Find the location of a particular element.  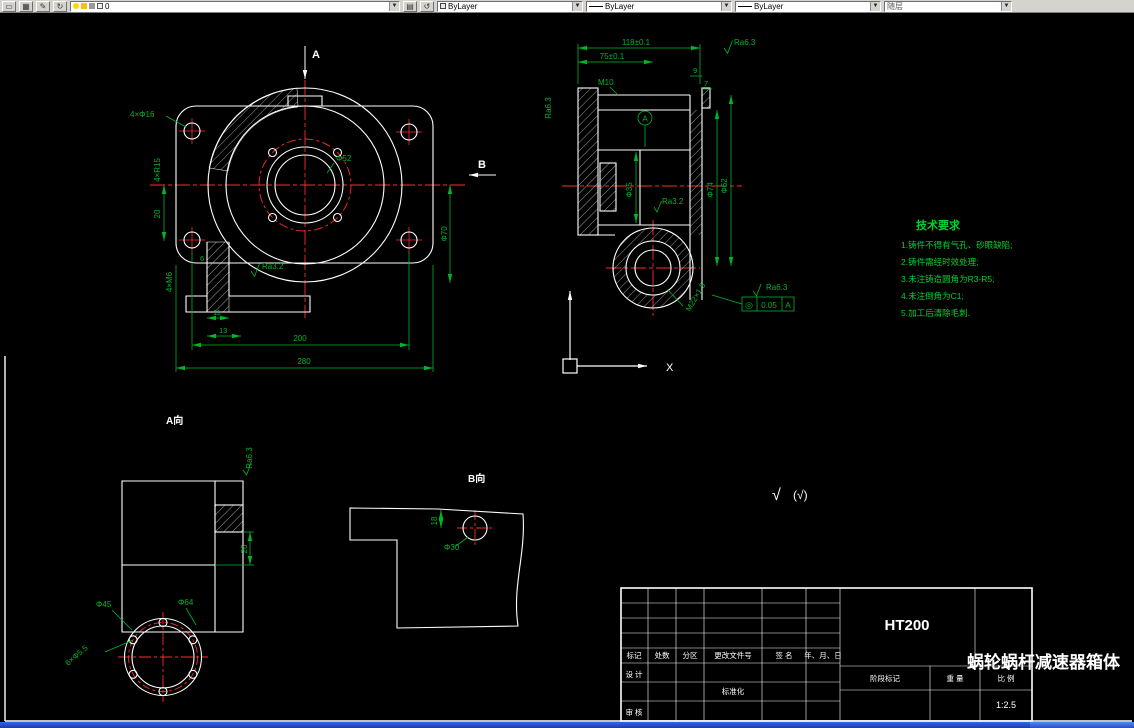

lineweight-dropdown-value: ByLayer is located at coordinates (769, 6).